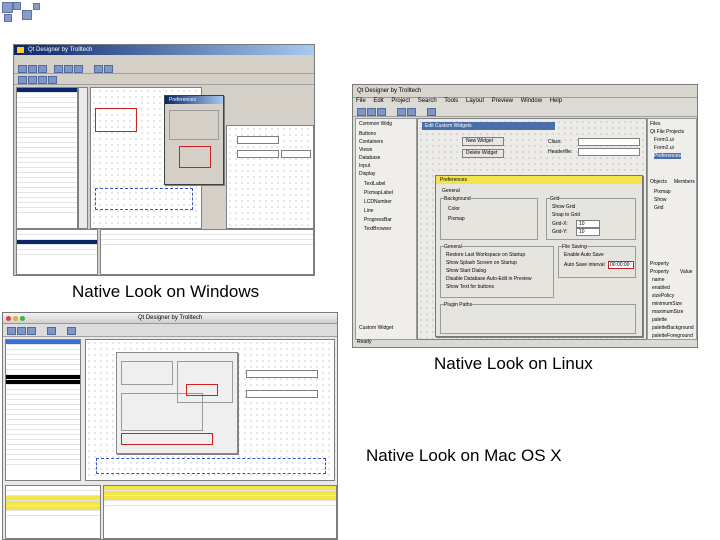 Image resolution: width=720 pixels, height=540 pixels. What do you see at coordinates (78, 69) in the screenshot?
I see `paste-icon` at bounding box center [78, 69].